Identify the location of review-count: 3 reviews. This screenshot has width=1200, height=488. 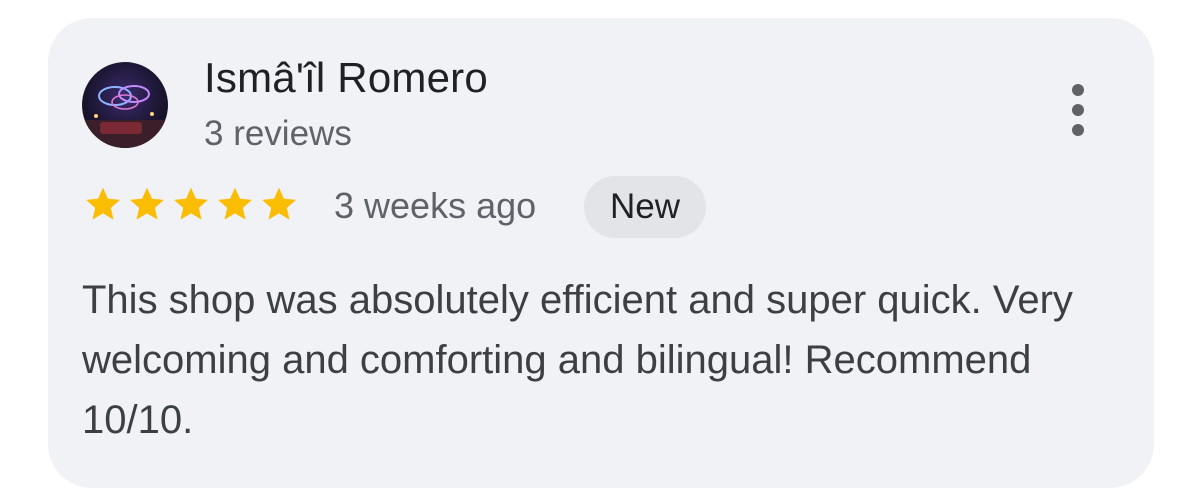
(278, 133).